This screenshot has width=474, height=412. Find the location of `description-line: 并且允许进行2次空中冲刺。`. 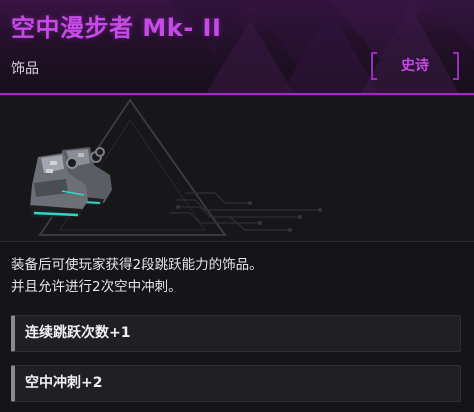

description-line: 并且允许进行2次空中冲刺。 is located at coordinates (96, 287).